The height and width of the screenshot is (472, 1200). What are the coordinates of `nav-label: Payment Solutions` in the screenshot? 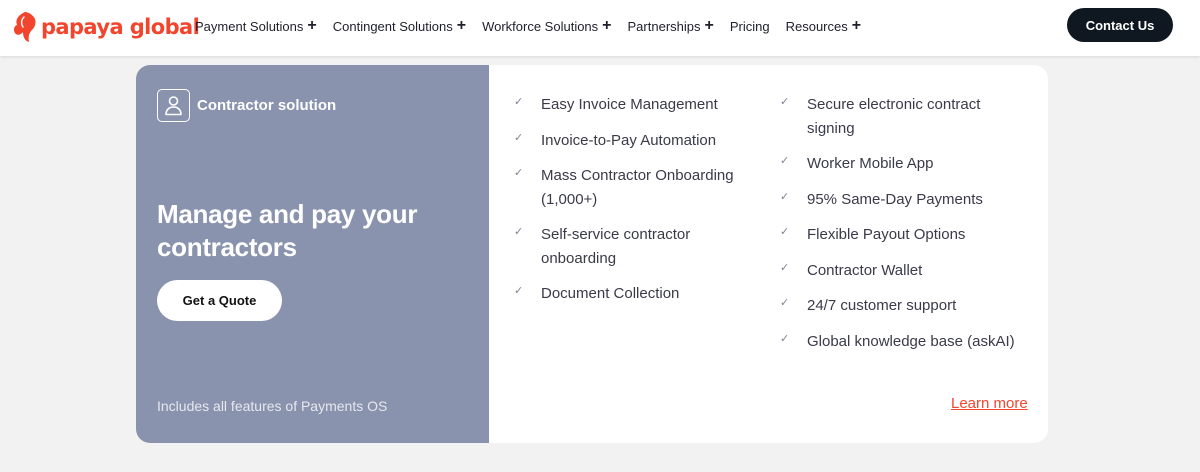 It's located at (249, 26).